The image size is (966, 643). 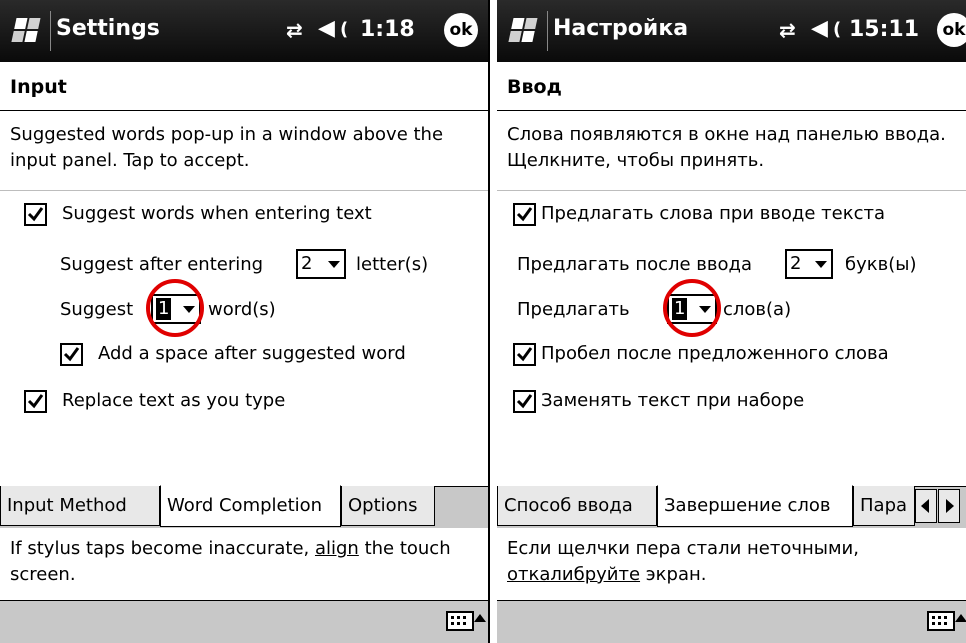 What do you see at coordinates (755, 506) in the screenshot?
I see `tab-word-completion: Завершение слов` at bounding box center [755, 506].